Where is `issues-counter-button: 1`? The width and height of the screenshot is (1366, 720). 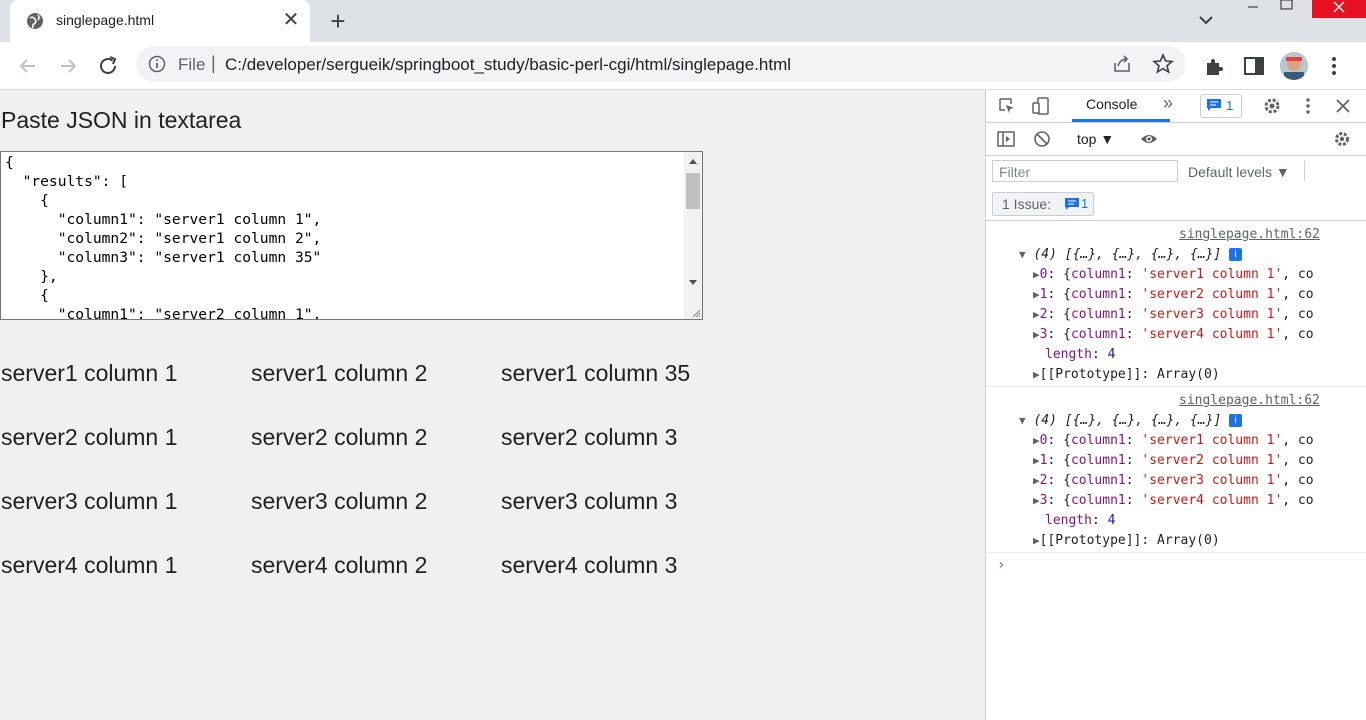 issues-counter-button: 1 is located at coordinates (1221, 106).